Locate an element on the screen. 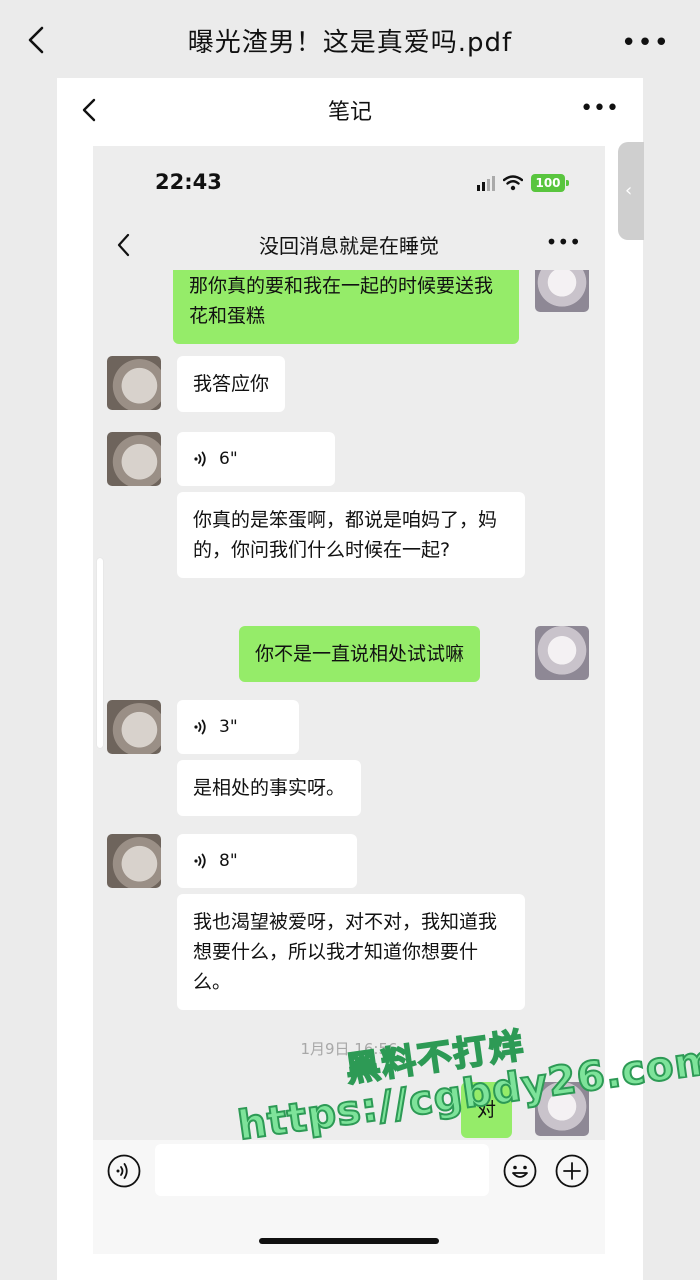  message-sent: 你不是一直说相处试试嘛 is located at coordinates (360, 654).